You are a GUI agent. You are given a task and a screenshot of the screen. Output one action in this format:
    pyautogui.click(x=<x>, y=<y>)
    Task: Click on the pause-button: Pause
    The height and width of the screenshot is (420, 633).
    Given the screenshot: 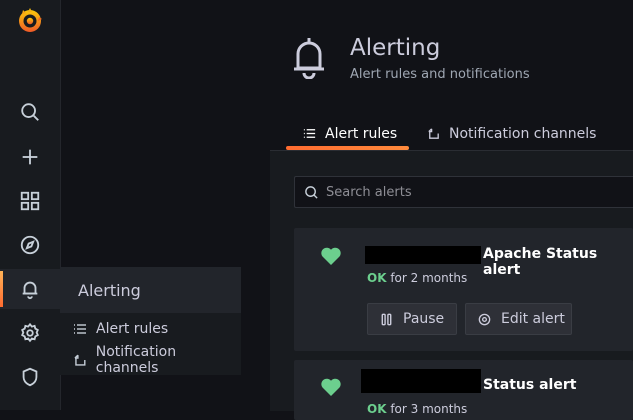 What is the action you would take?
    pyautogui.click(x=412, y=319)
    